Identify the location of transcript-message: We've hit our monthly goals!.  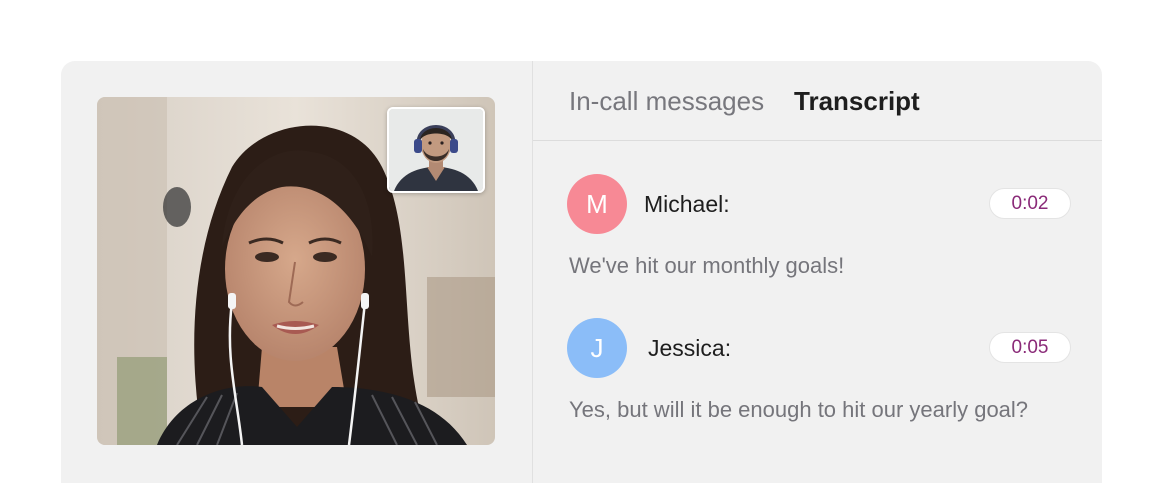
(707, 265).